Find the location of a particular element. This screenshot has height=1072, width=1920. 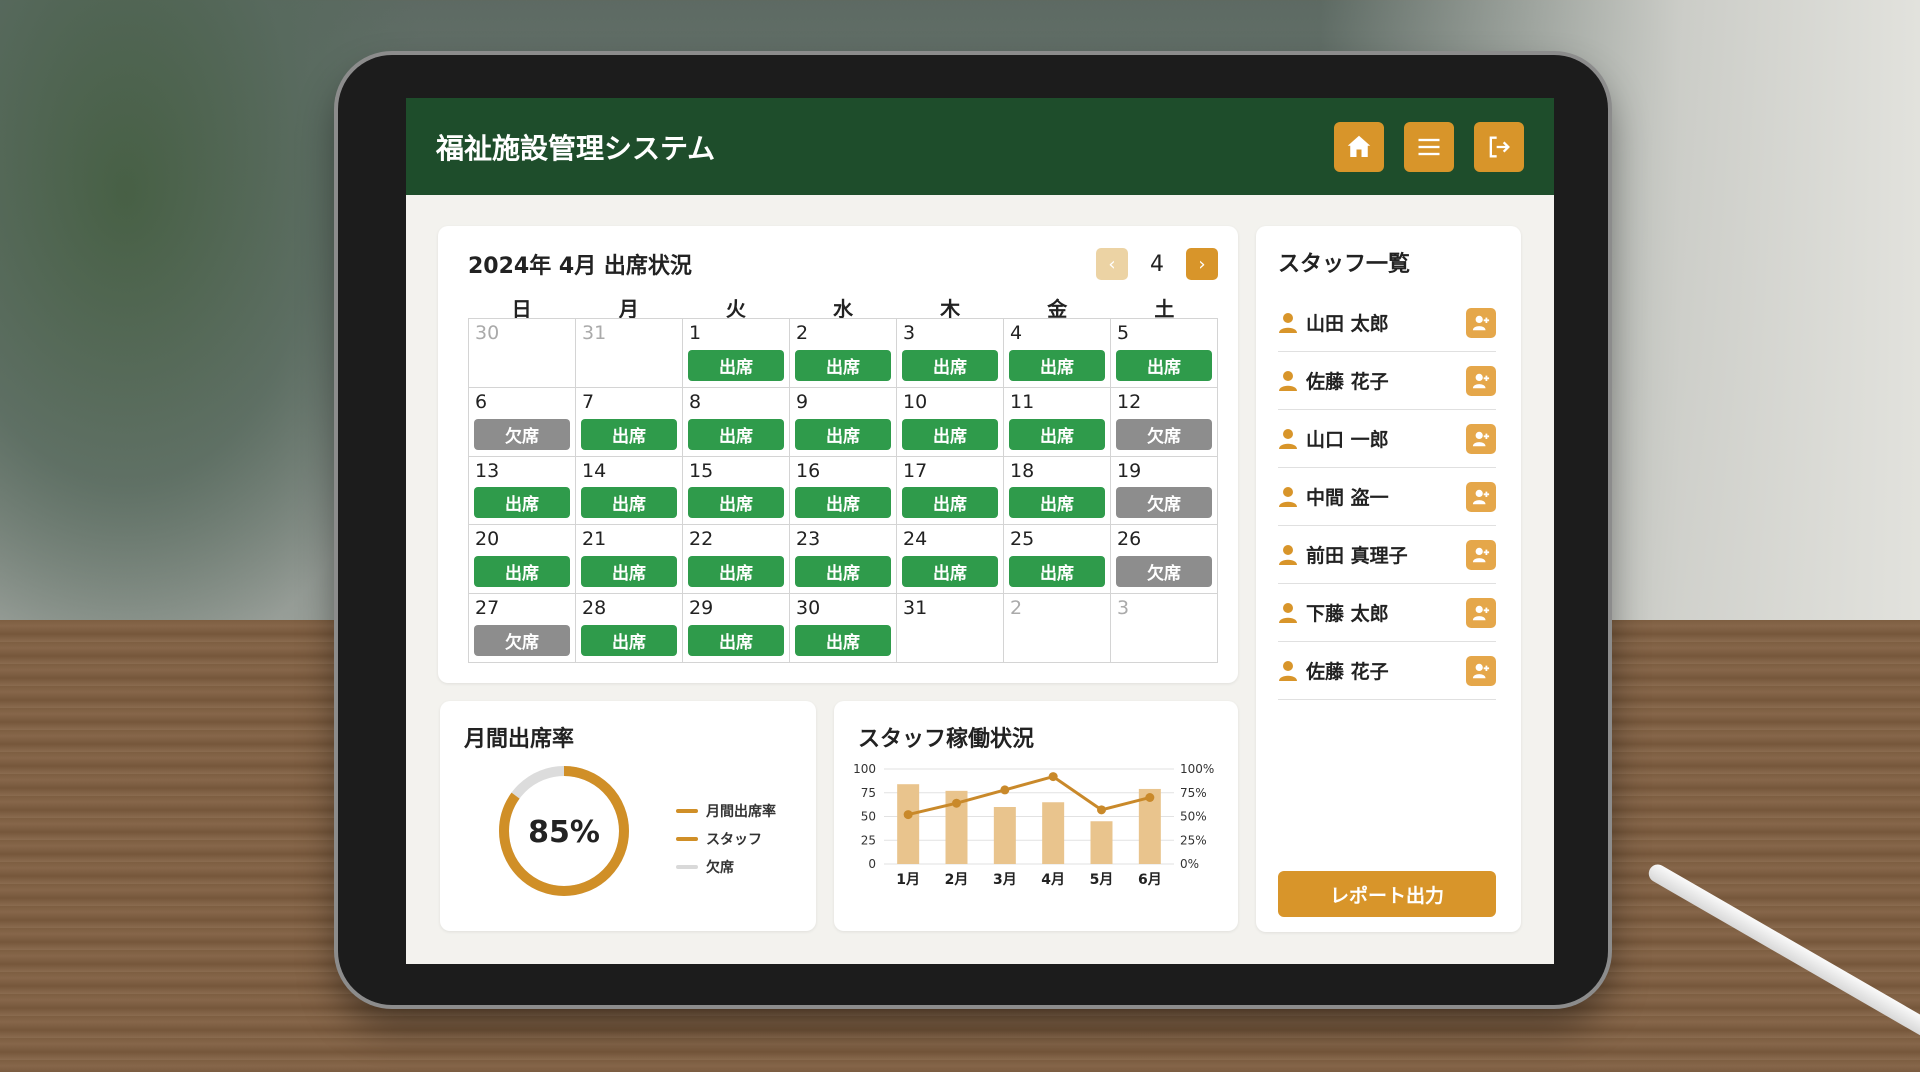

calendar-day-cell: 21 出席 is located at coordinates (629, 560).